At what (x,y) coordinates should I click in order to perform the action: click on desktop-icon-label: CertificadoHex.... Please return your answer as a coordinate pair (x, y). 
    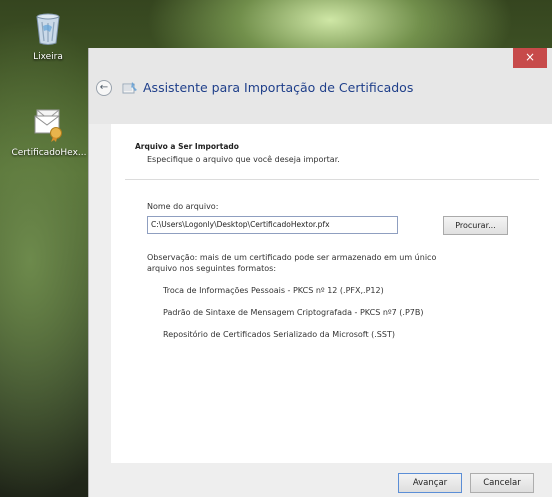
    Looking at the image, I should click on (49, 153).